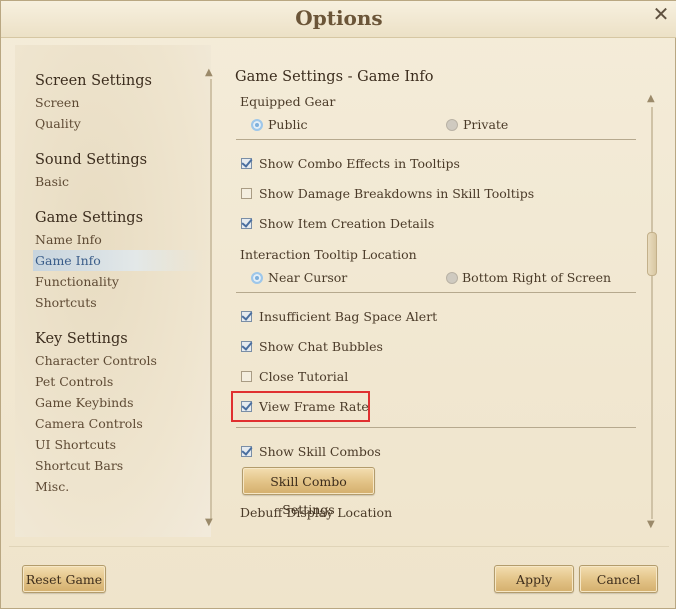  Describe the element at coordinates (618, 579) in the screenshot. I see `cancel-button: Cancel` at that location.